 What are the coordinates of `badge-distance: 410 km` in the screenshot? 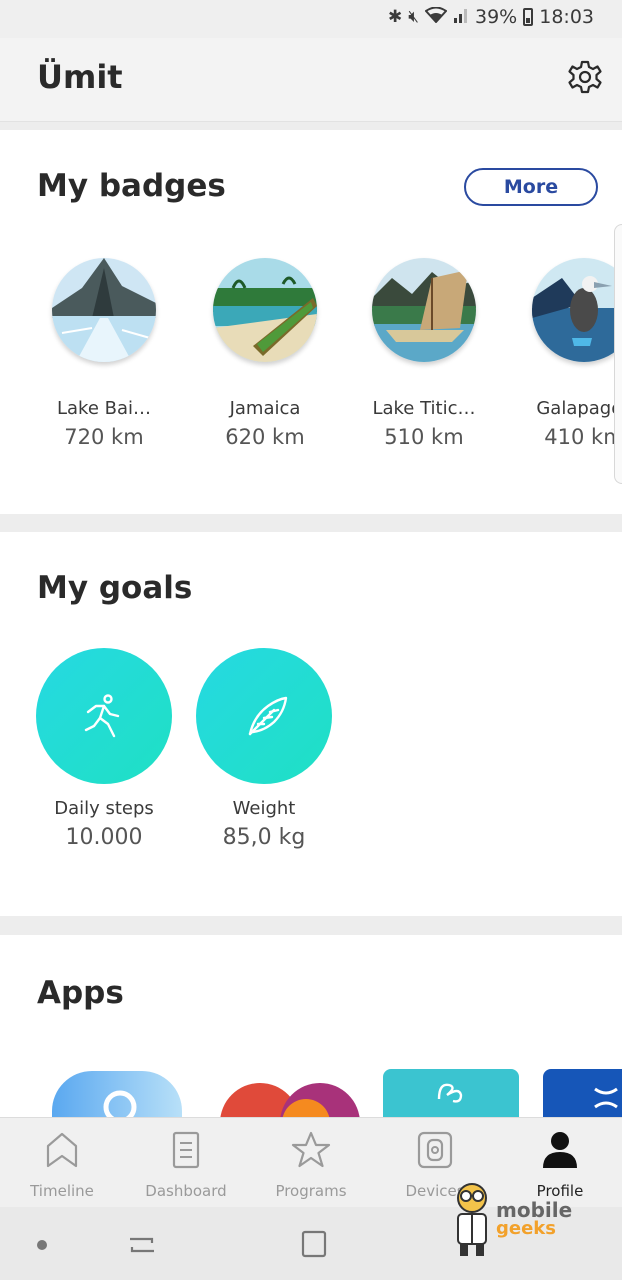 It's located at (583, 437).